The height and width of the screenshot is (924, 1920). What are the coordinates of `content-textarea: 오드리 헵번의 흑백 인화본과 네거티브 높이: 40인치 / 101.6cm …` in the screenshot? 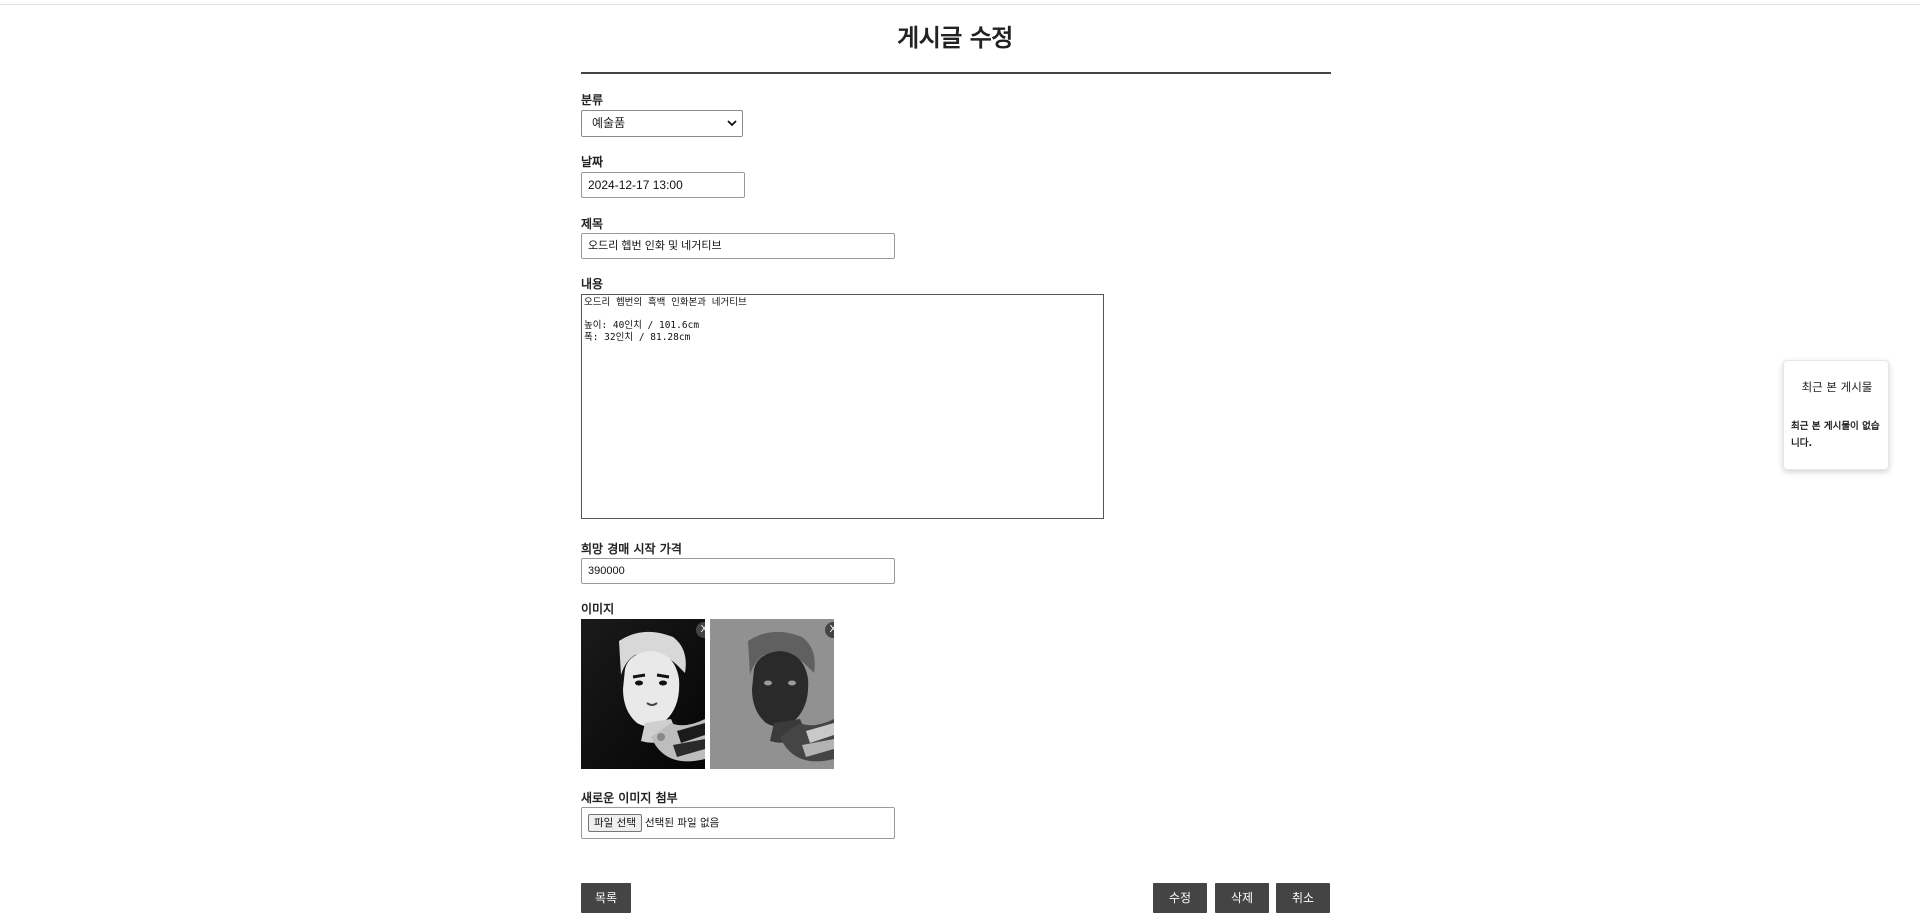 It's located at (842, 406).